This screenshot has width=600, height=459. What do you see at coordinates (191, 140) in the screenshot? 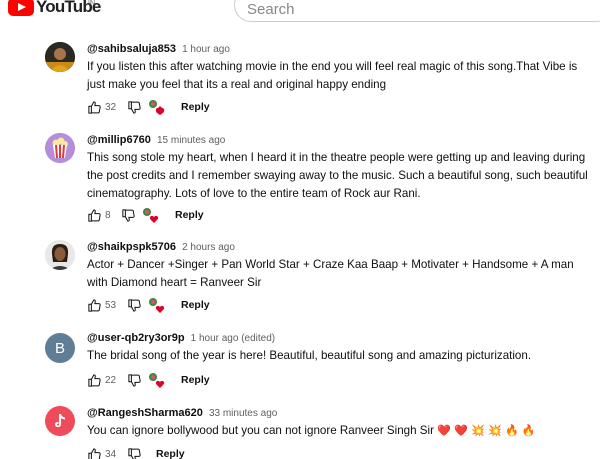
I see `comment-time: 15 minutes ago` at bounding box center [191, 140].